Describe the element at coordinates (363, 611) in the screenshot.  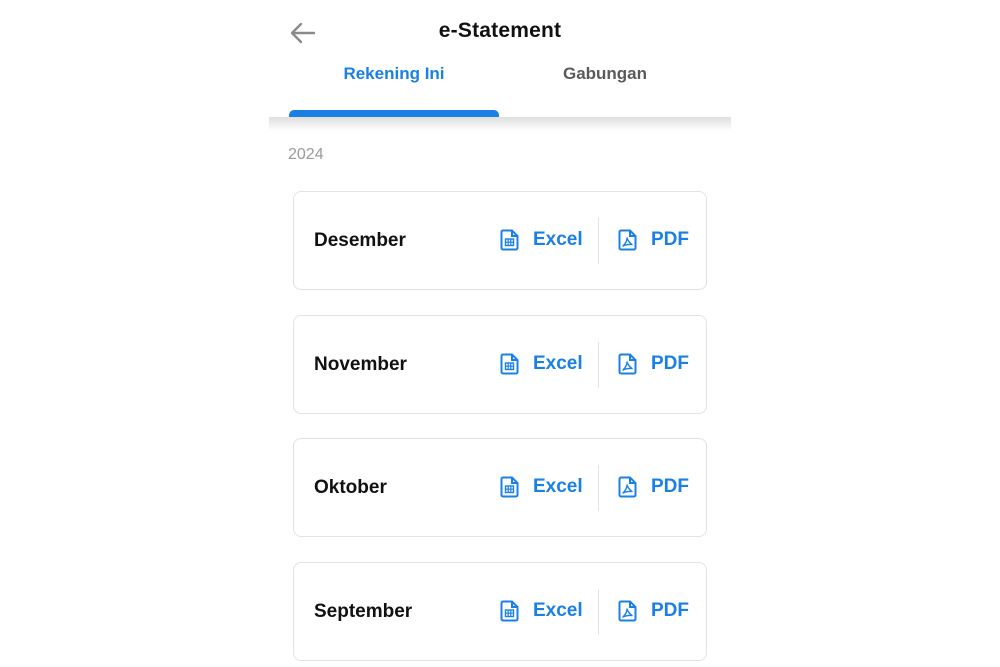
I see `statement-month: September` at that location.